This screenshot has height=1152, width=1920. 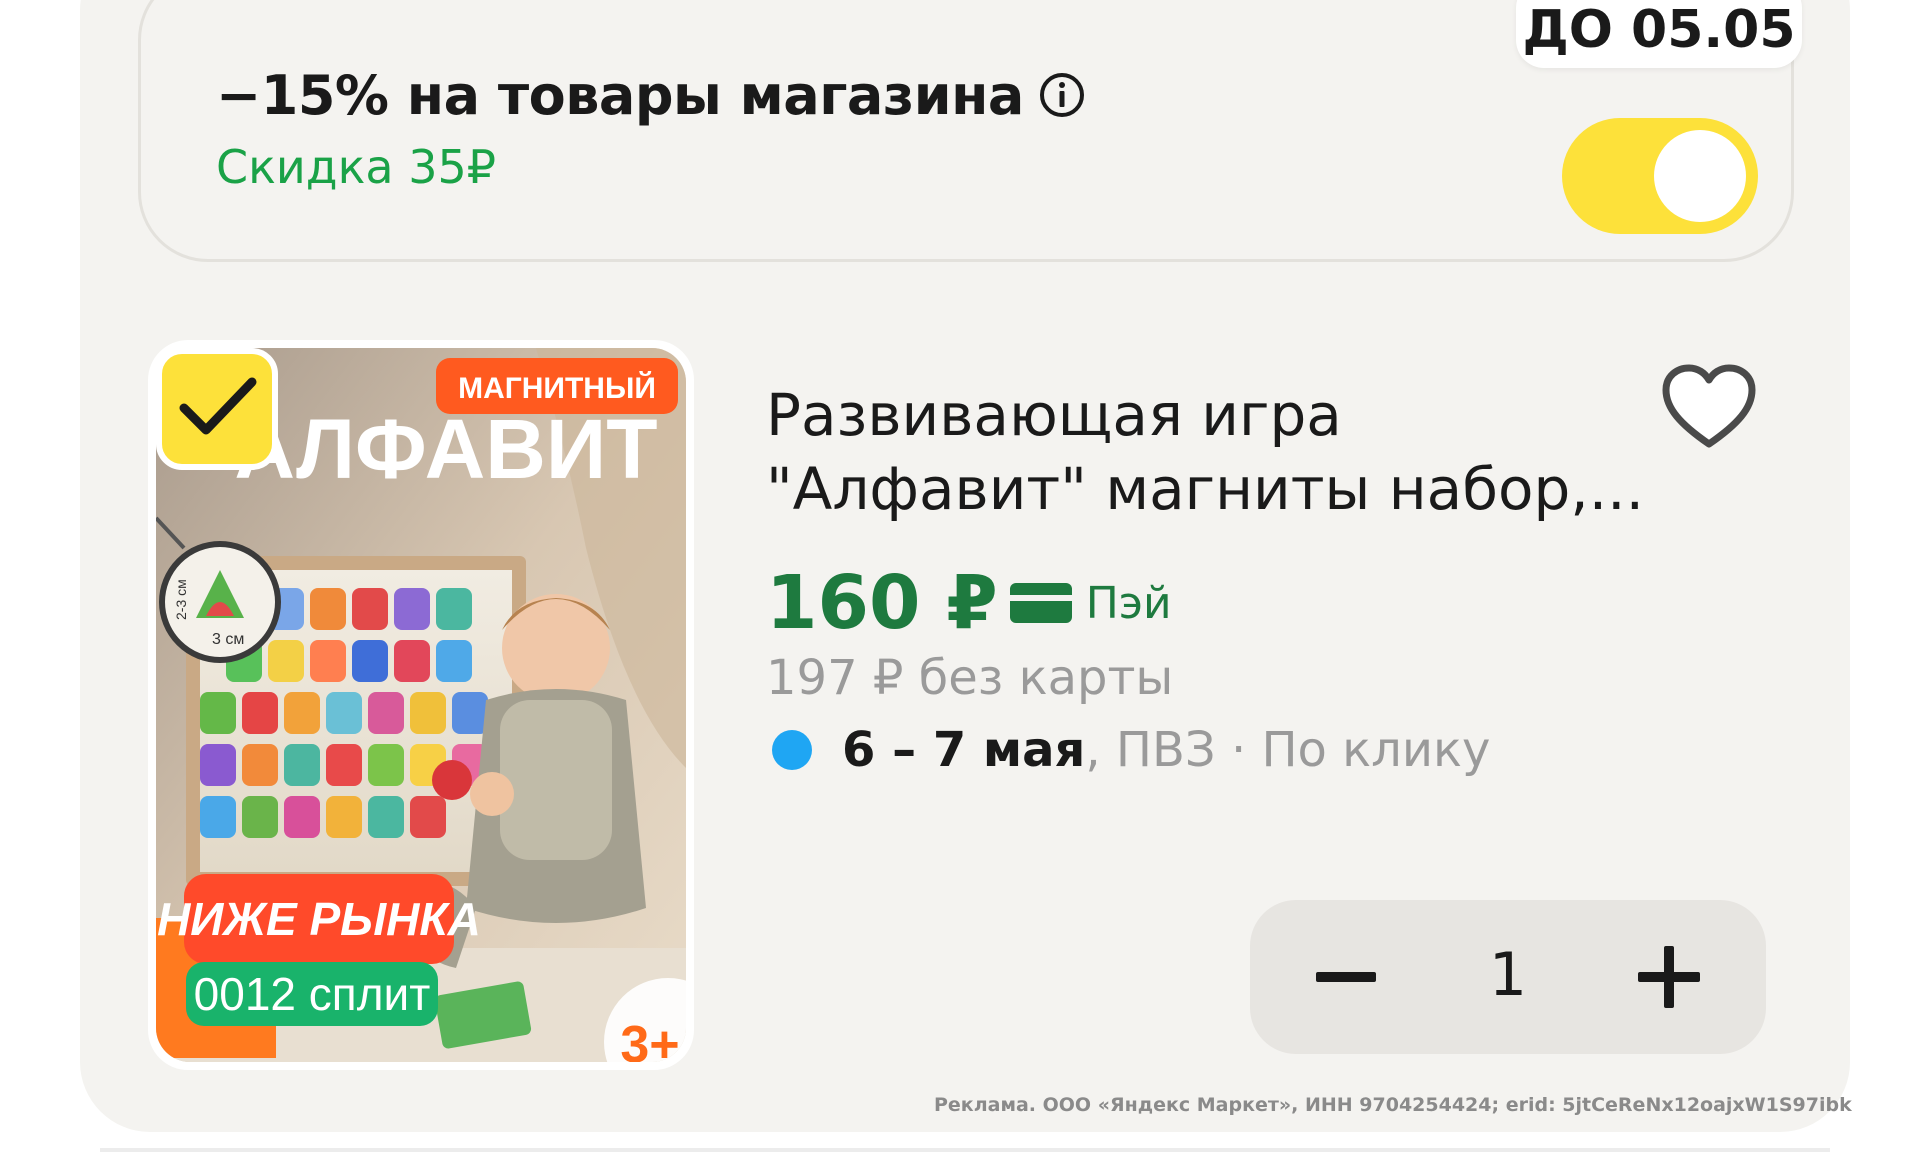 What do you see at coordinates (356, 167) in the screenshot?
I see `promo-discount: Скидка 35₽` at bounding box center [356, 167].